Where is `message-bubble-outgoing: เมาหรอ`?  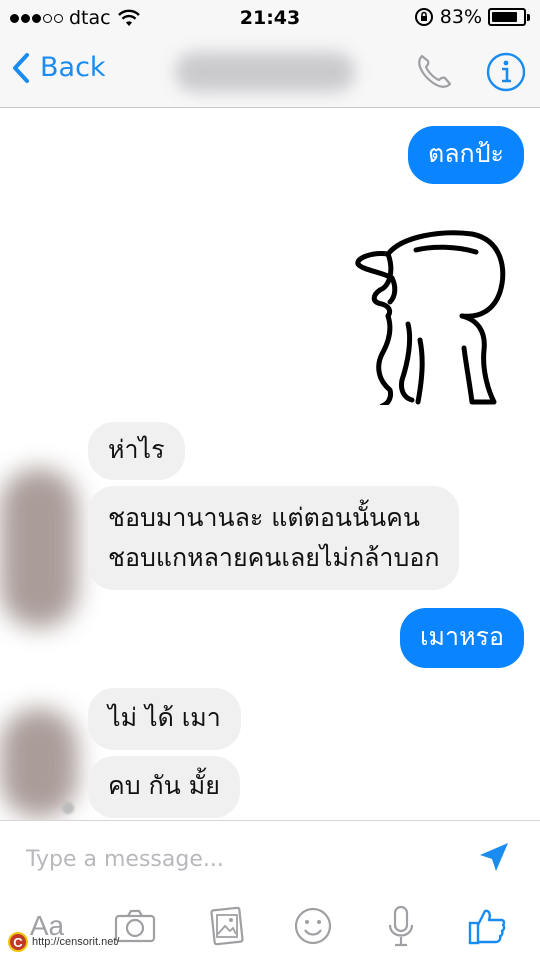
message-bubble-outgoing: เมาหรอ is located at coordinates (462, 638).